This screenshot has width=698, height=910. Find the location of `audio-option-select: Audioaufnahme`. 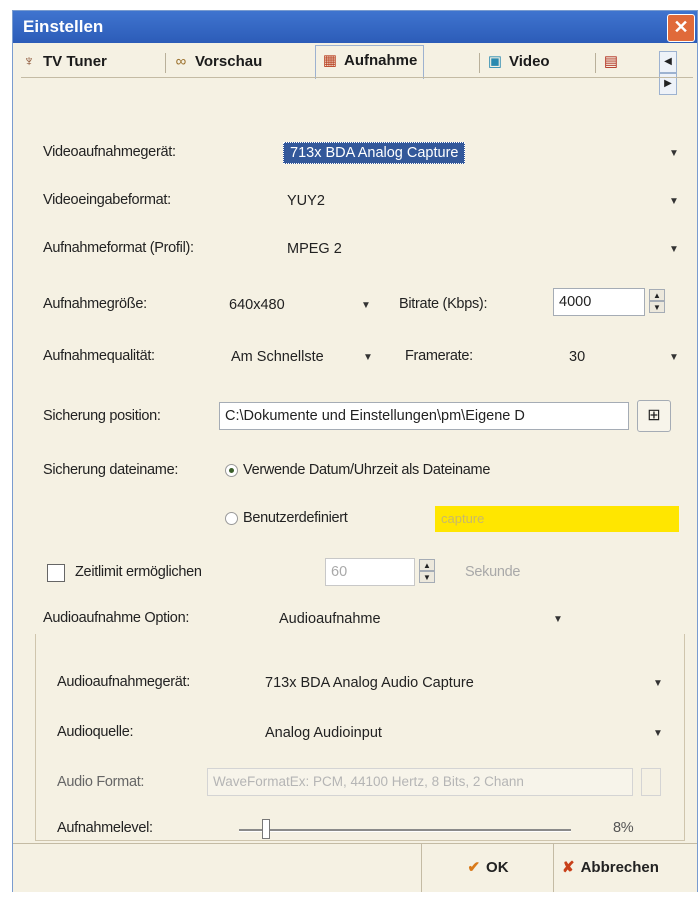

audio-option-select: Audioaufnahme is located at coordinates (406, 619).